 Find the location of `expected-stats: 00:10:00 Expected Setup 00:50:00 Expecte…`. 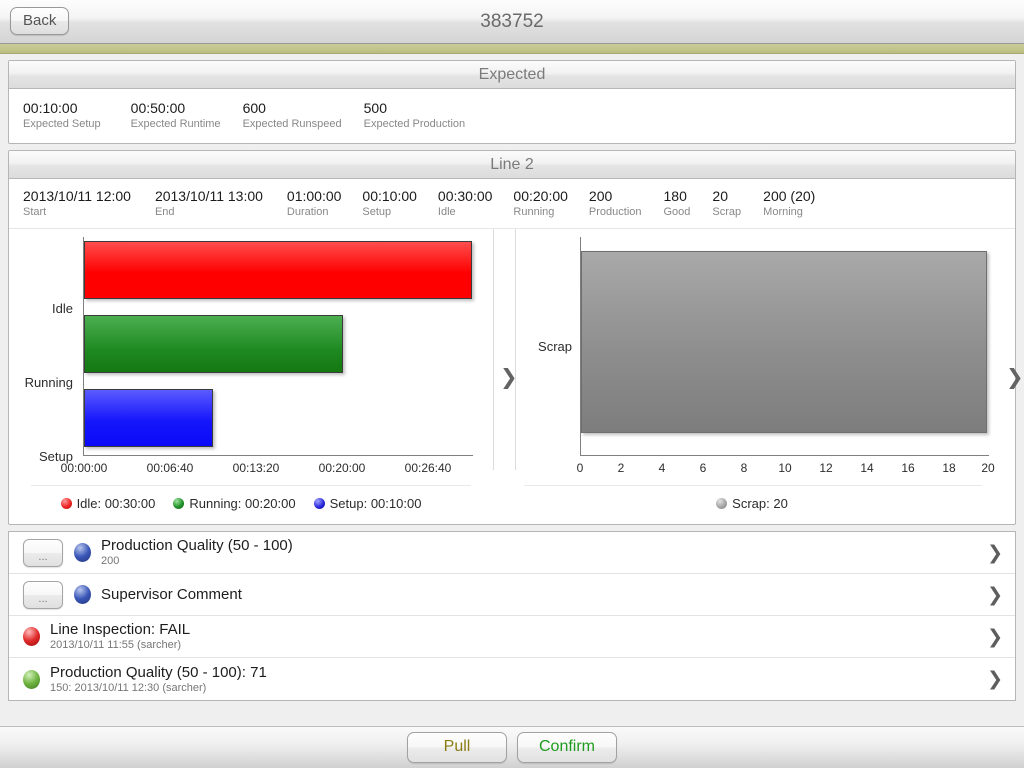

expected-stats: 00:10:00 Expected Setup 00:50:00 Expecte… is located at coordinates (512, 115).